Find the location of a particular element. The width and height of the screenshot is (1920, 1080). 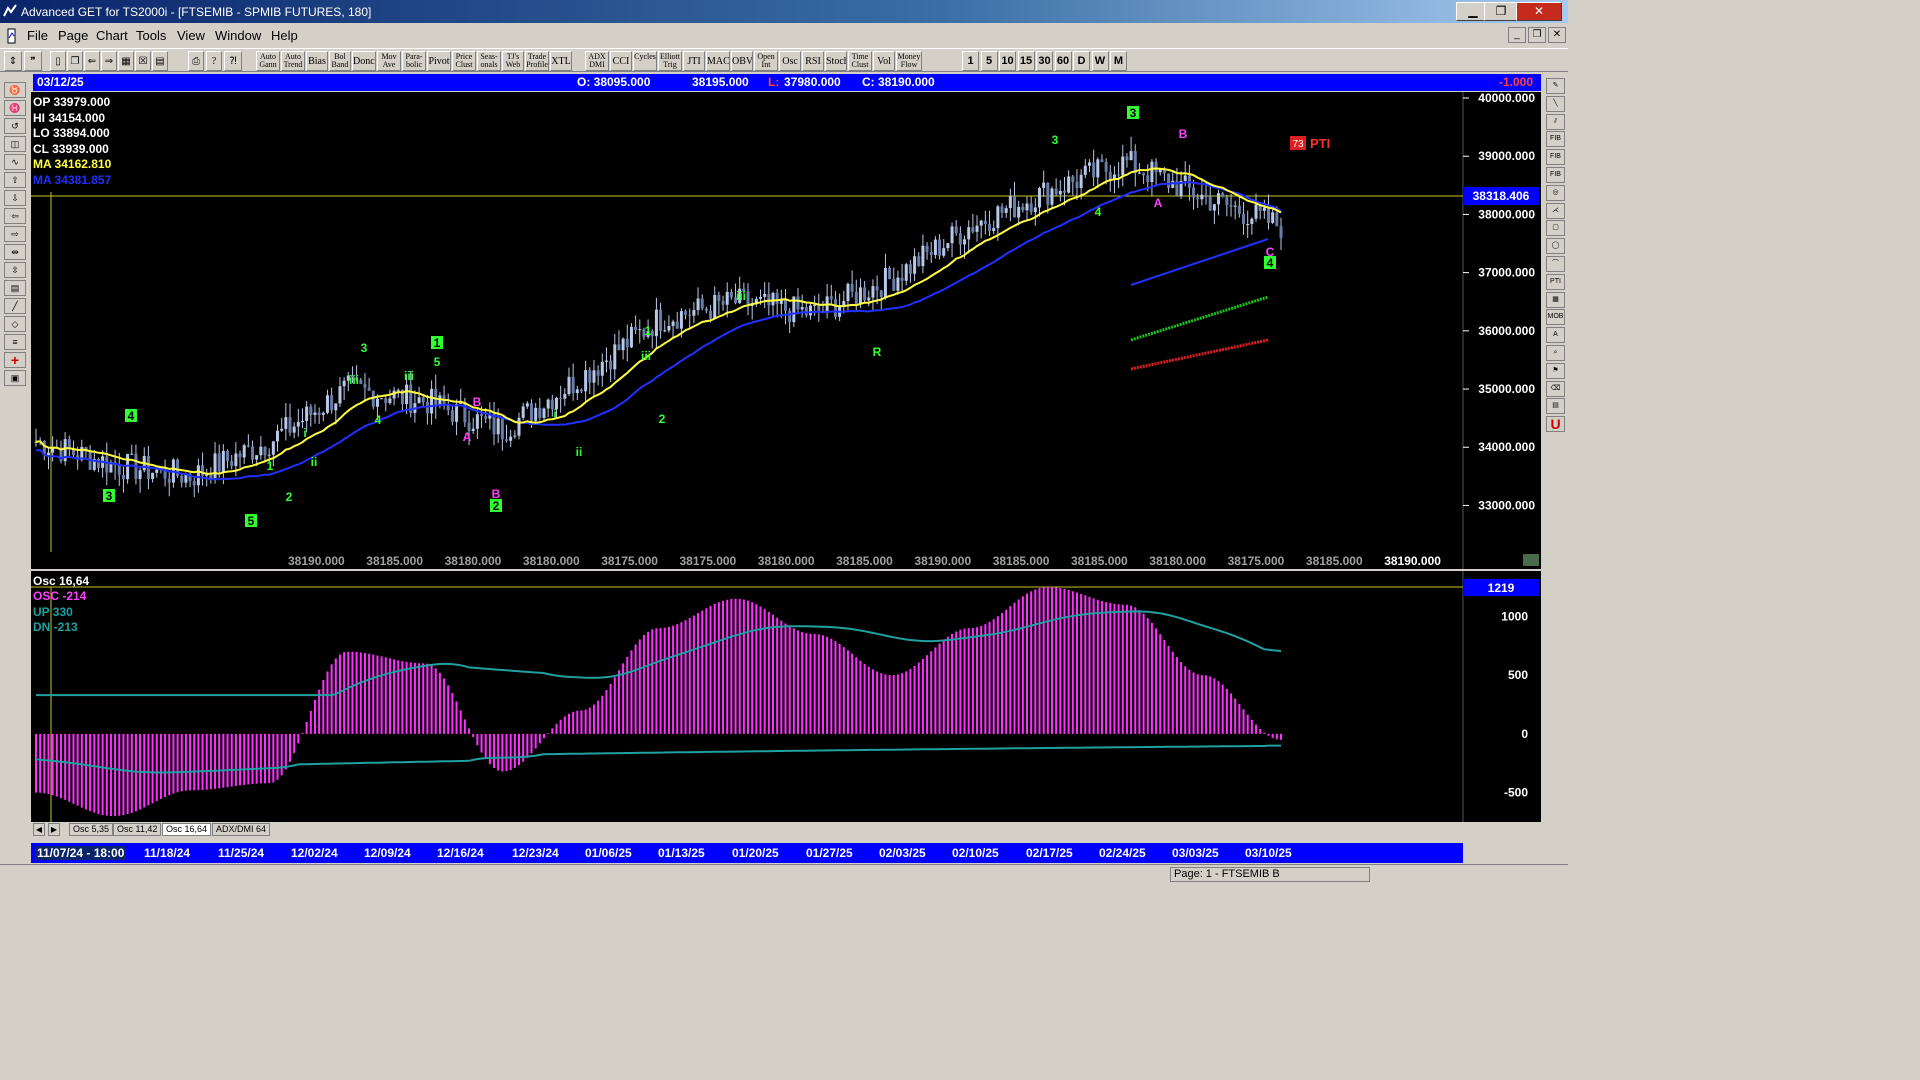

indicator-button-donch: Donch is located at coordinates (364, 61).